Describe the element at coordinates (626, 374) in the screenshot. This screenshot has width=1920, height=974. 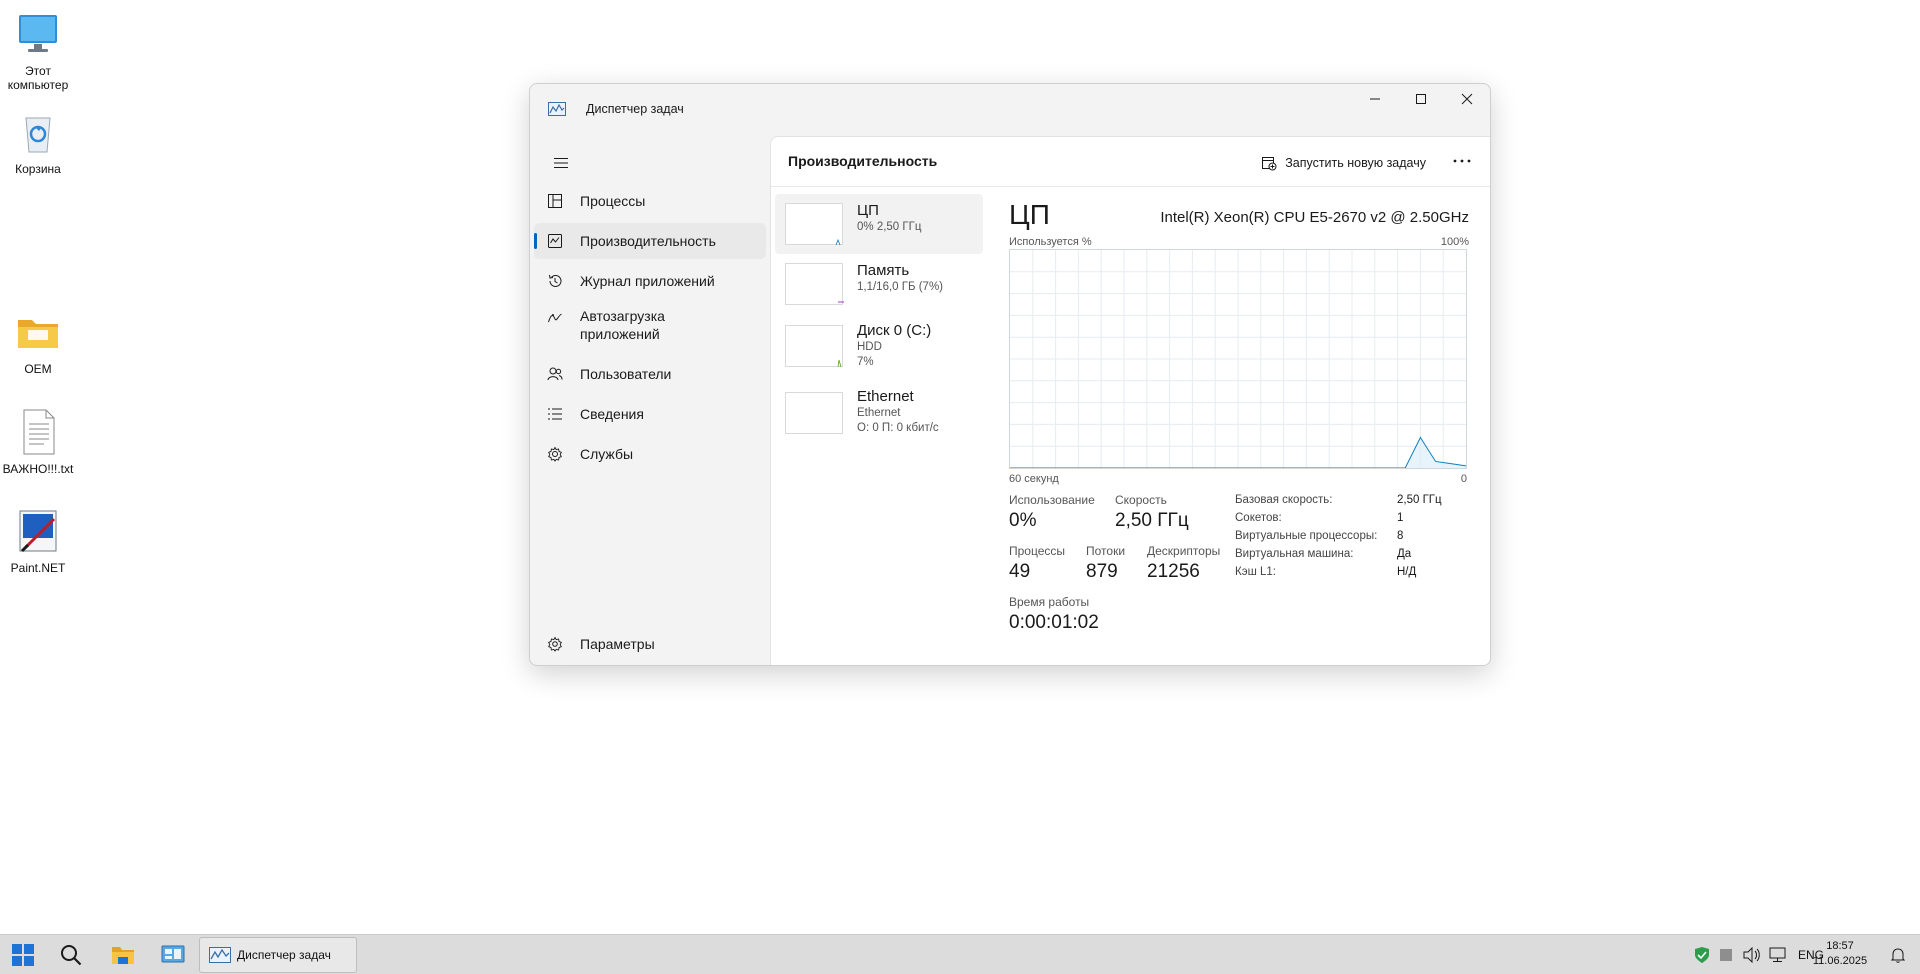
I see `nav-item-label: Пользователи` at that location.